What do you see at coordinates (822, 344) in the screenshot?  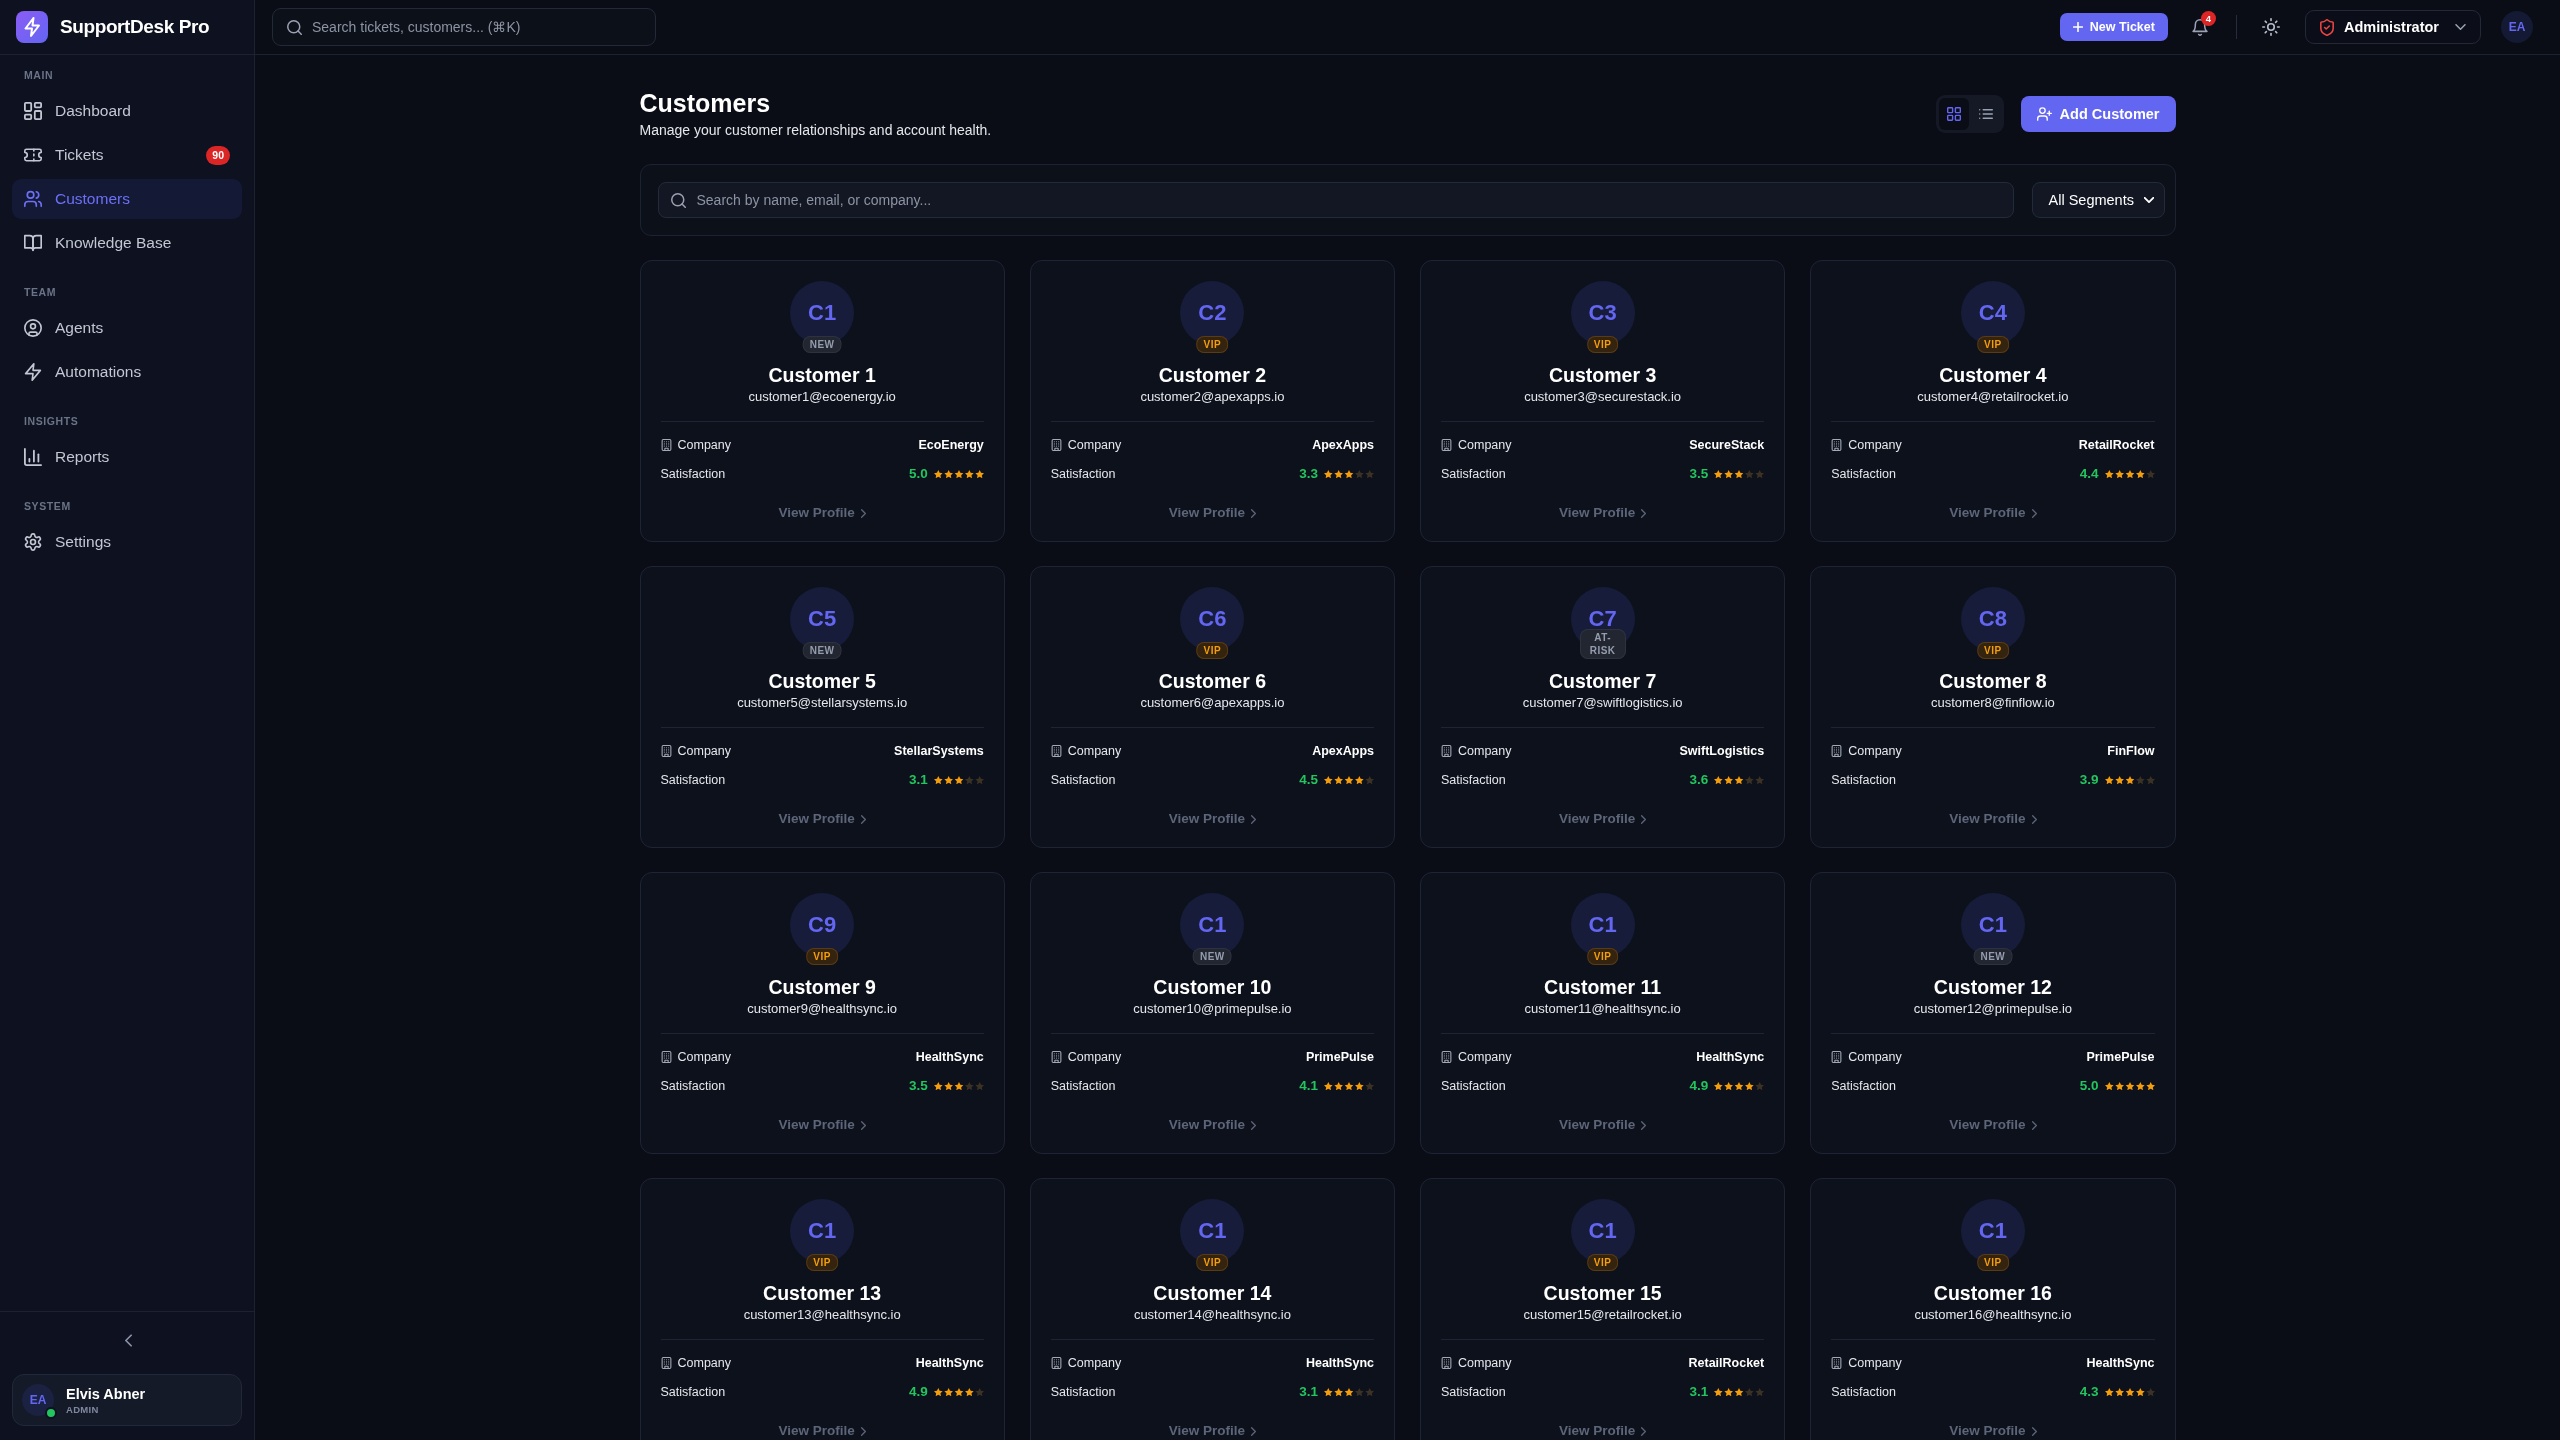 I see `segment-badge: NEW` at bounding box center [822, 344].